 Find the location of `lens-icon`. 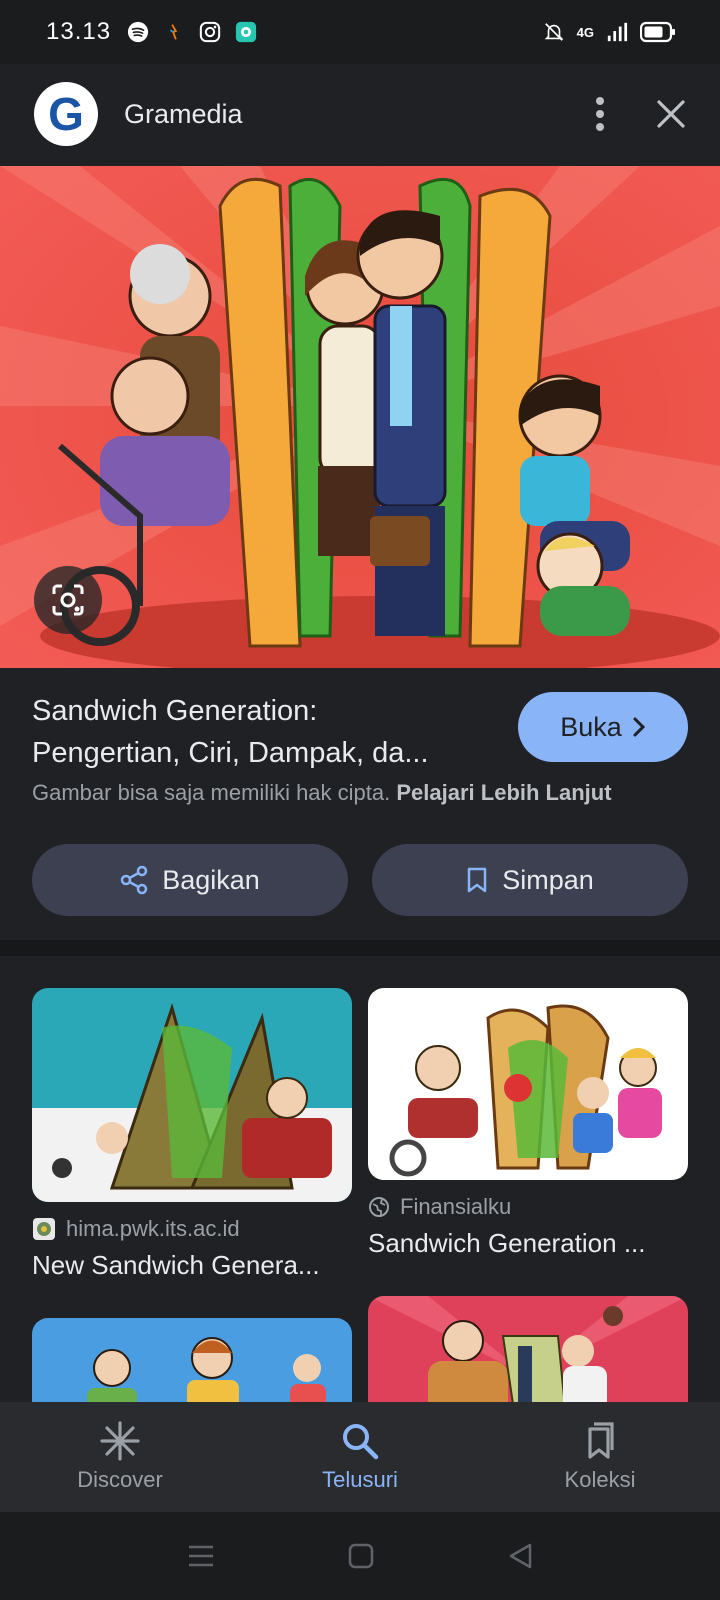

lens-icon is located at coordinates (68, 600).